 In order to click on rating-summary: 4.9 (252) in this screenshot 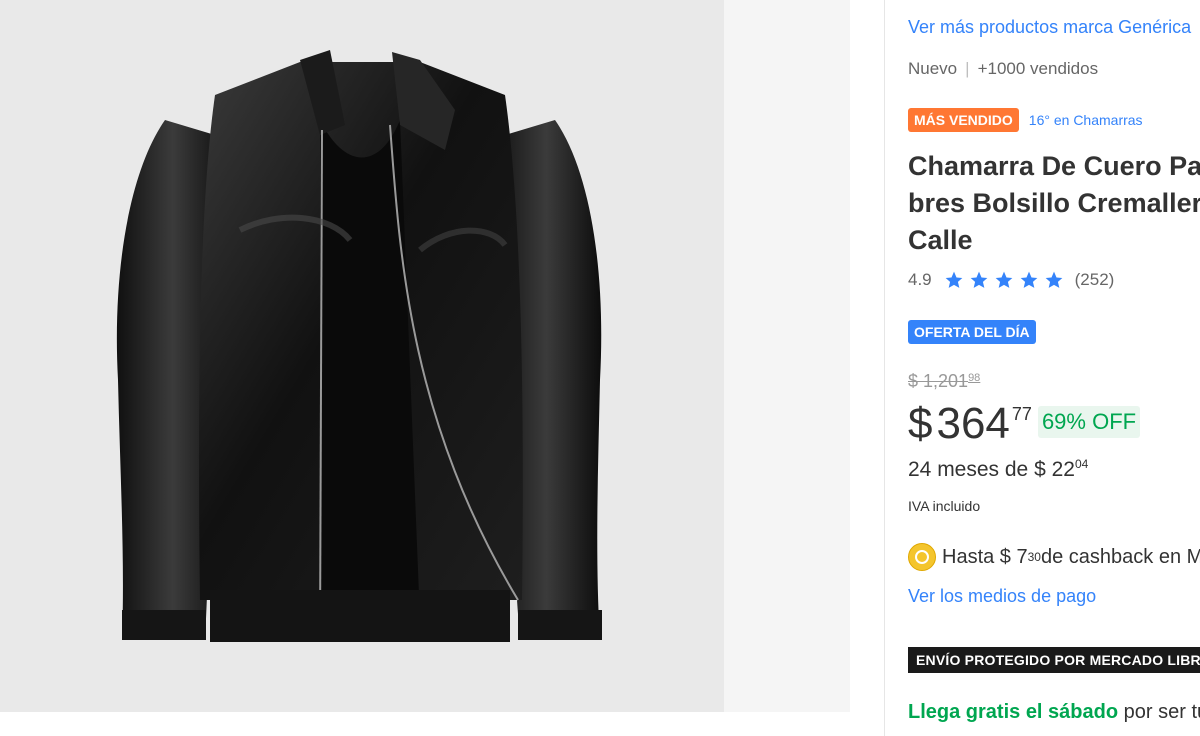, I will do `click(1011, 280)`.